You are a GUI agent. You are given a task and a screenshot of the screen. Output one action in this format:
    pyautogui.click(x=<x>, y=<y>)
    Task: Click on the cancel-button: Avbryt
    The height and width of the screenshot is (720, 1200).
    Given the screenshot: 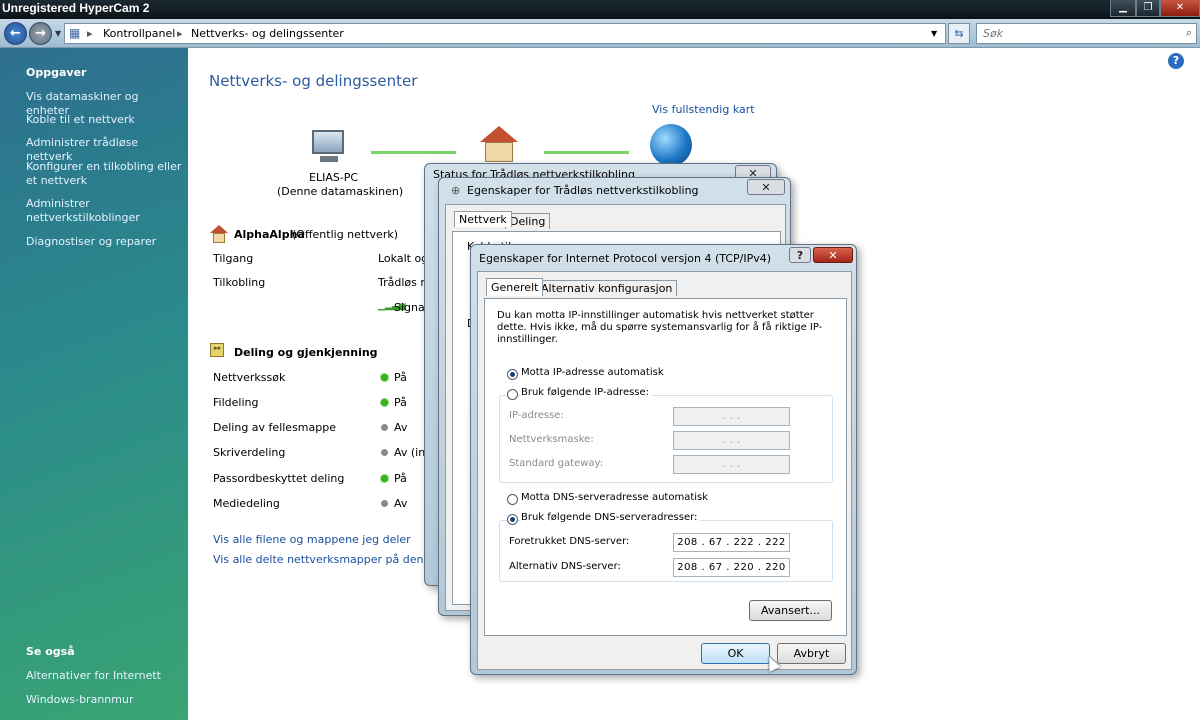 What is the action you would take?
    pyautogui.click(x=811, y=653)
    